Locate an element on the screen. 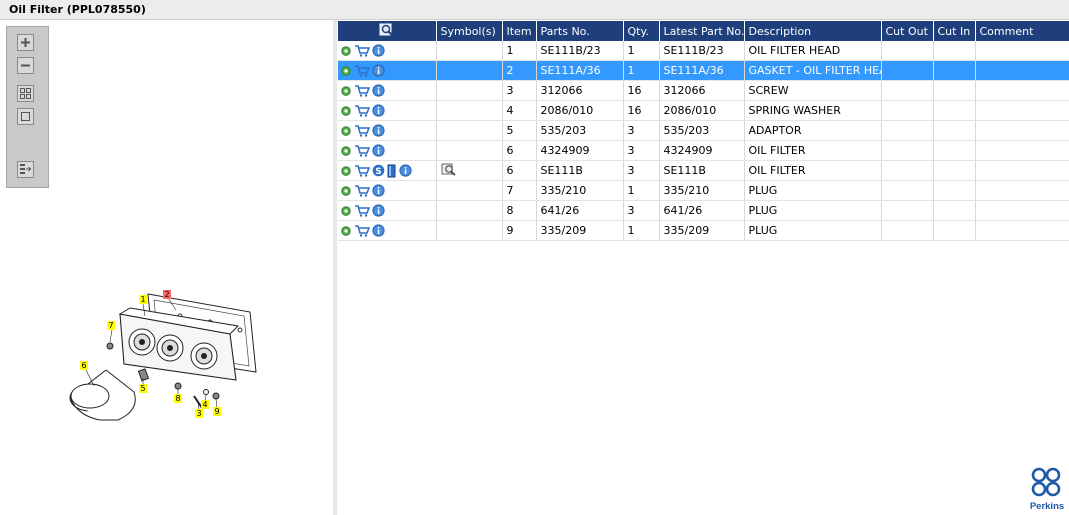 This screenshot has height=515, width=1069. column-header-cut-in: Cut In is located at coordinates (954, 31).